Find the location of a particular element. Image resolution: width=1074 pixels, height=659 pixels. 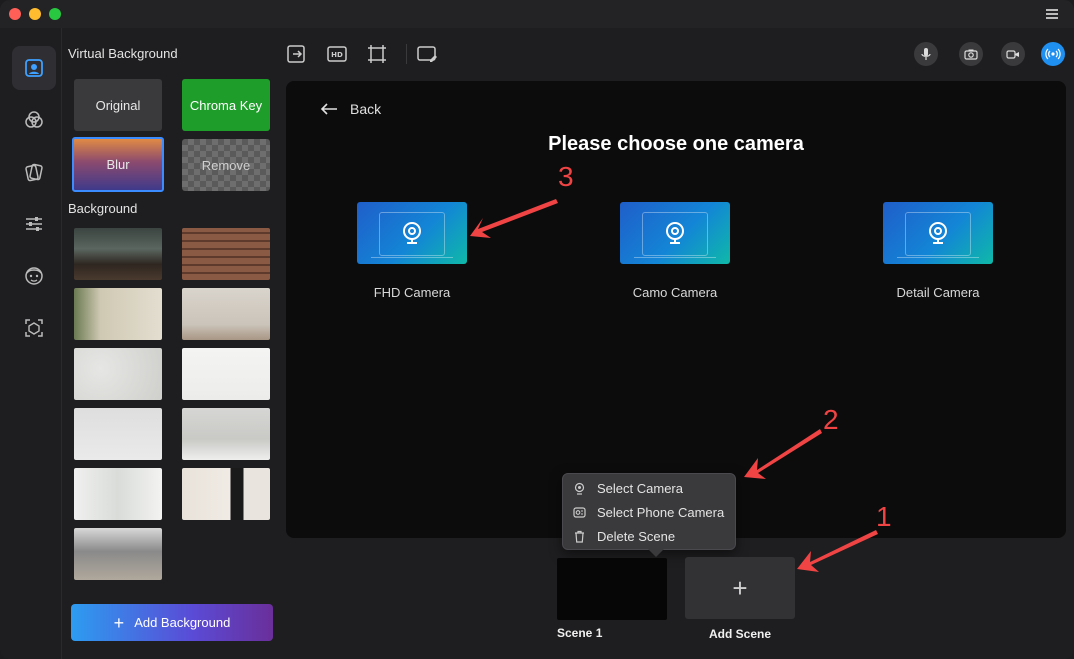

annotation-number-3: 3 is located at coordinates (566, 176).